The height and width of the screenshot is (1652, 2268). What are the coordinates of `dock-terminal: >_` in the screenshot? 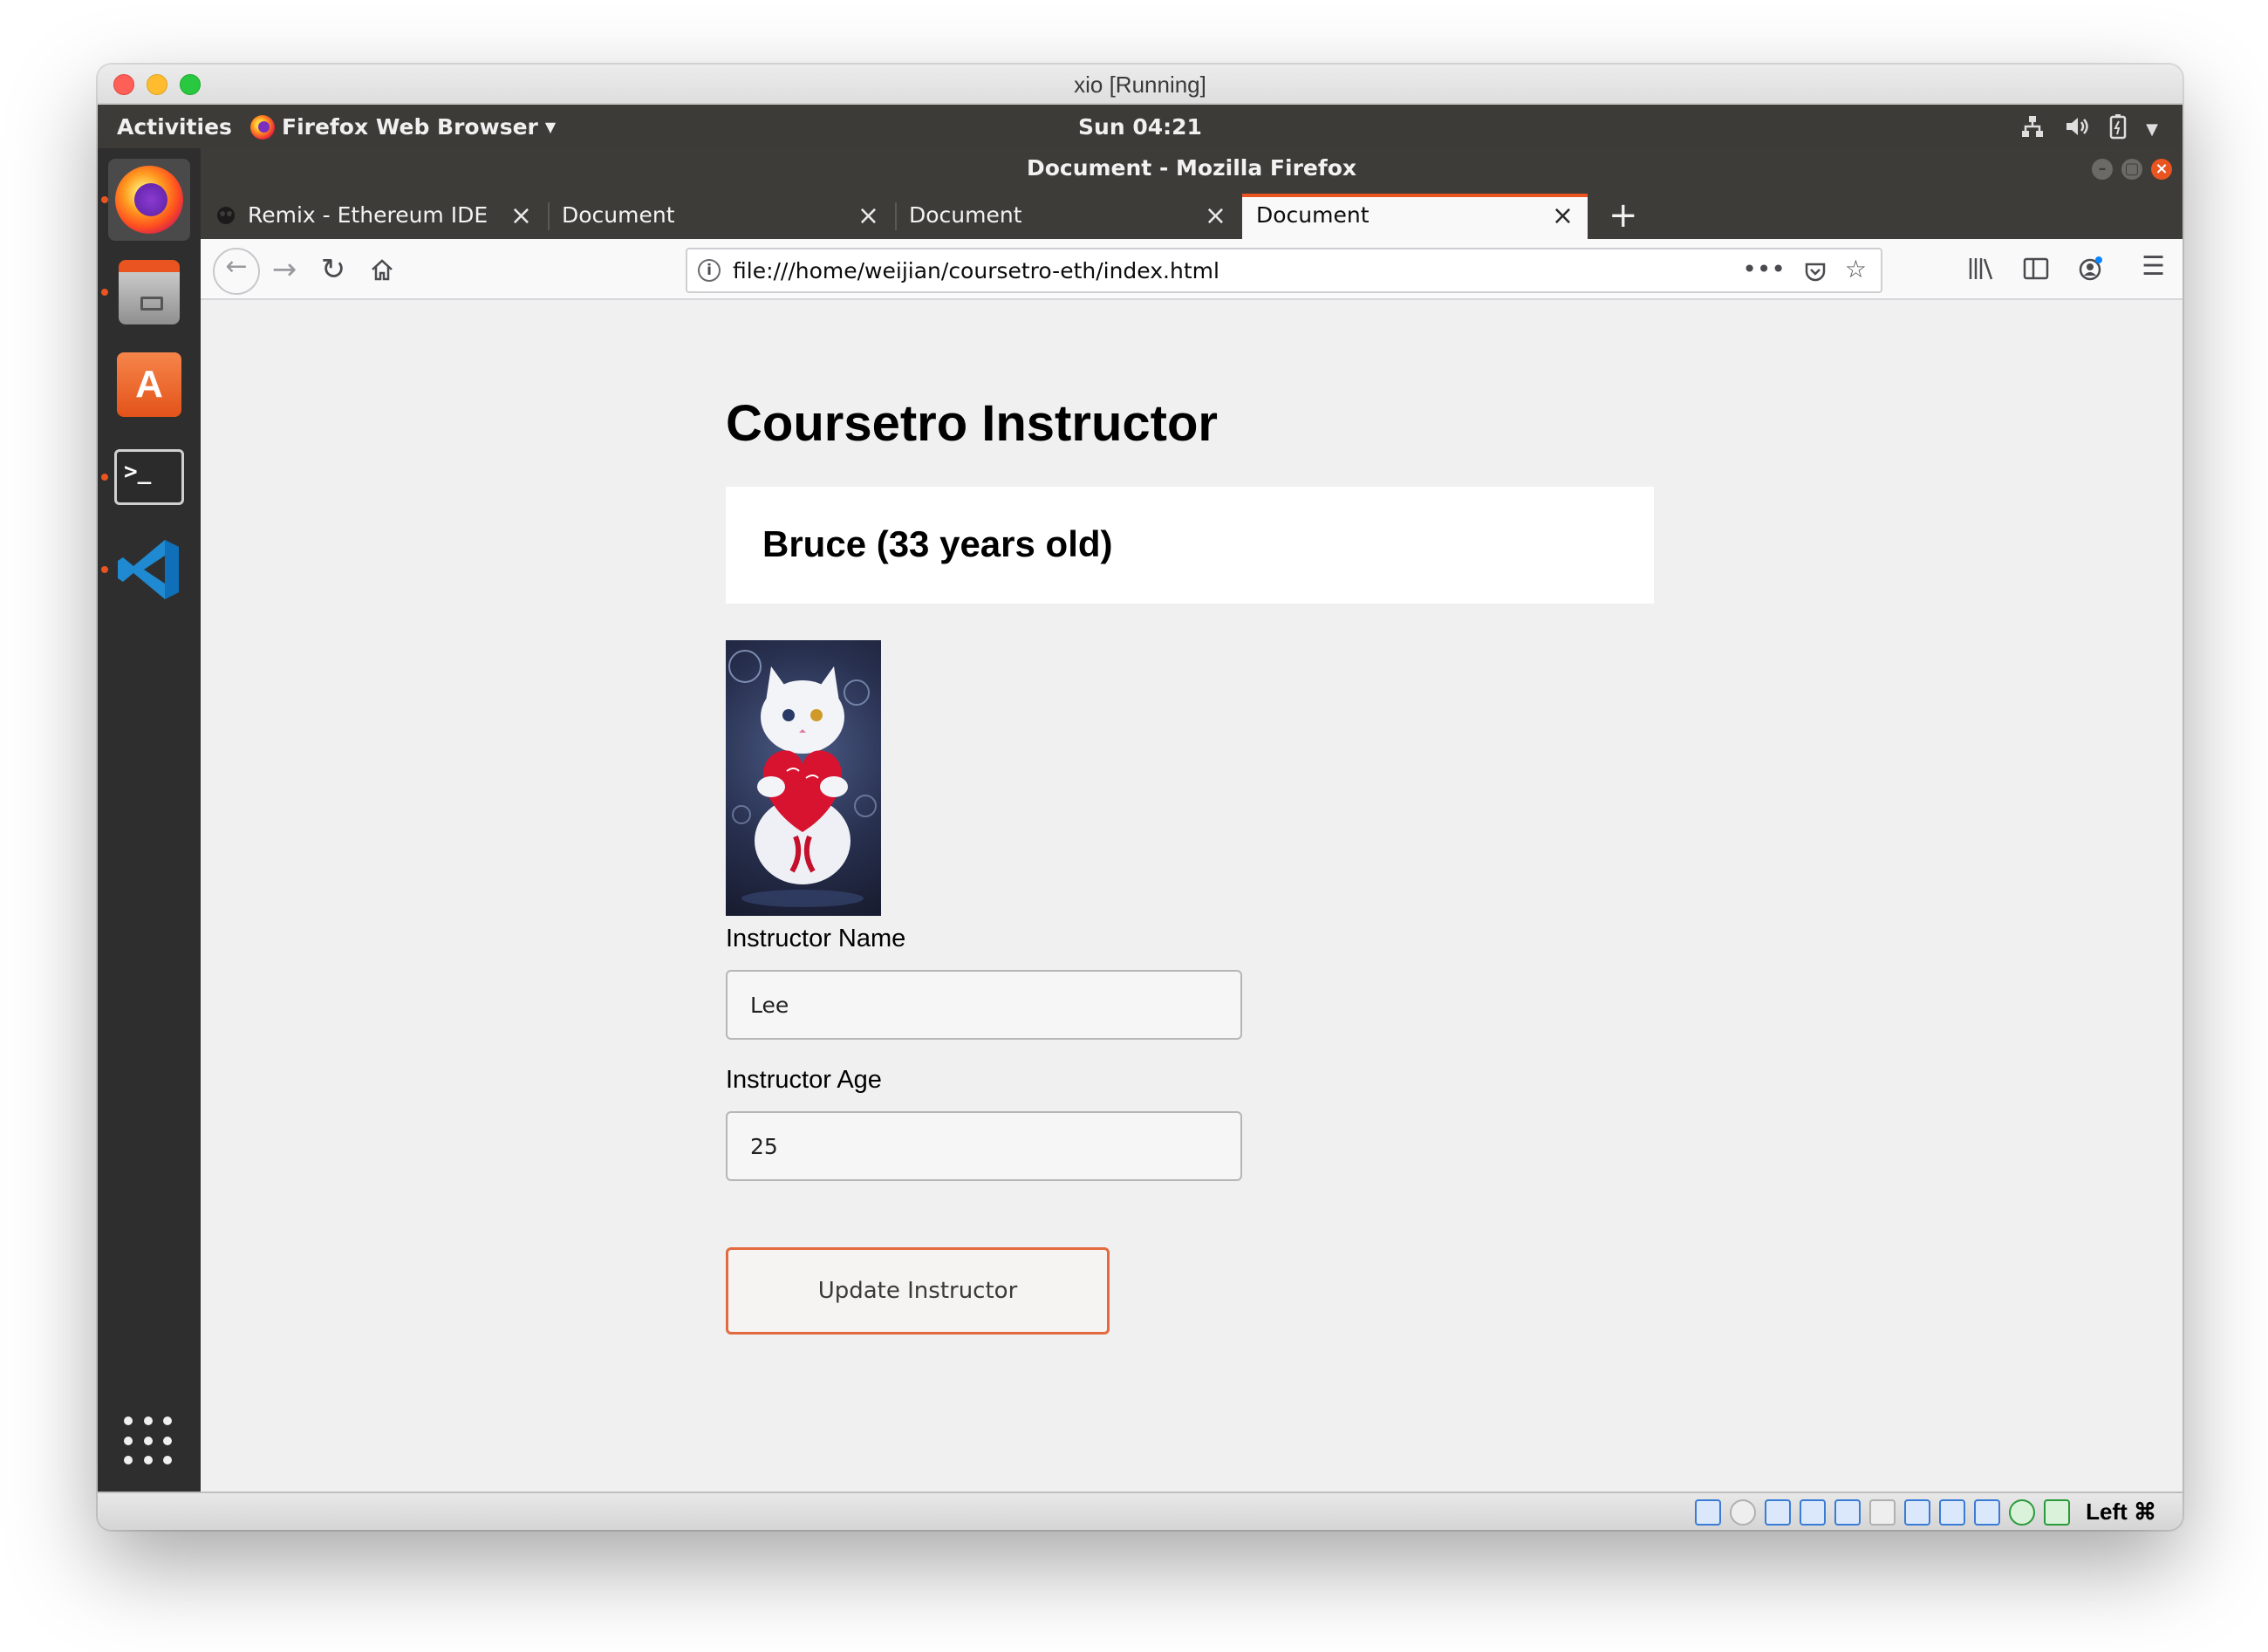 It's located at (149, 477).